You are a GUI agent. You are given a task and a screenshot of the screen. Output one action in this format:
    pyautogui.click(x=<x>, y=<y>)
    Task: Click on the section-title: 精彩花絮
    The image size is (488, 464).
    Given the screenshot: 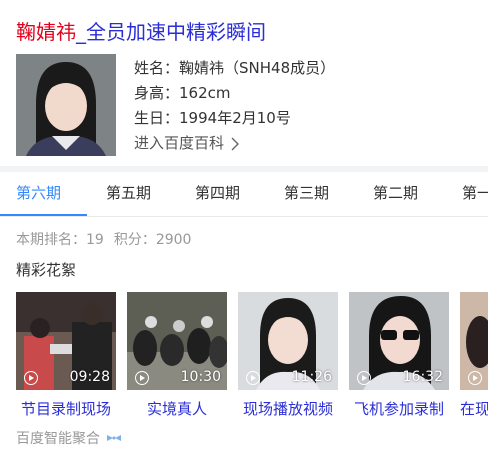 What is the action you would take?
    pyautogui.click(x=46, y=270)
    